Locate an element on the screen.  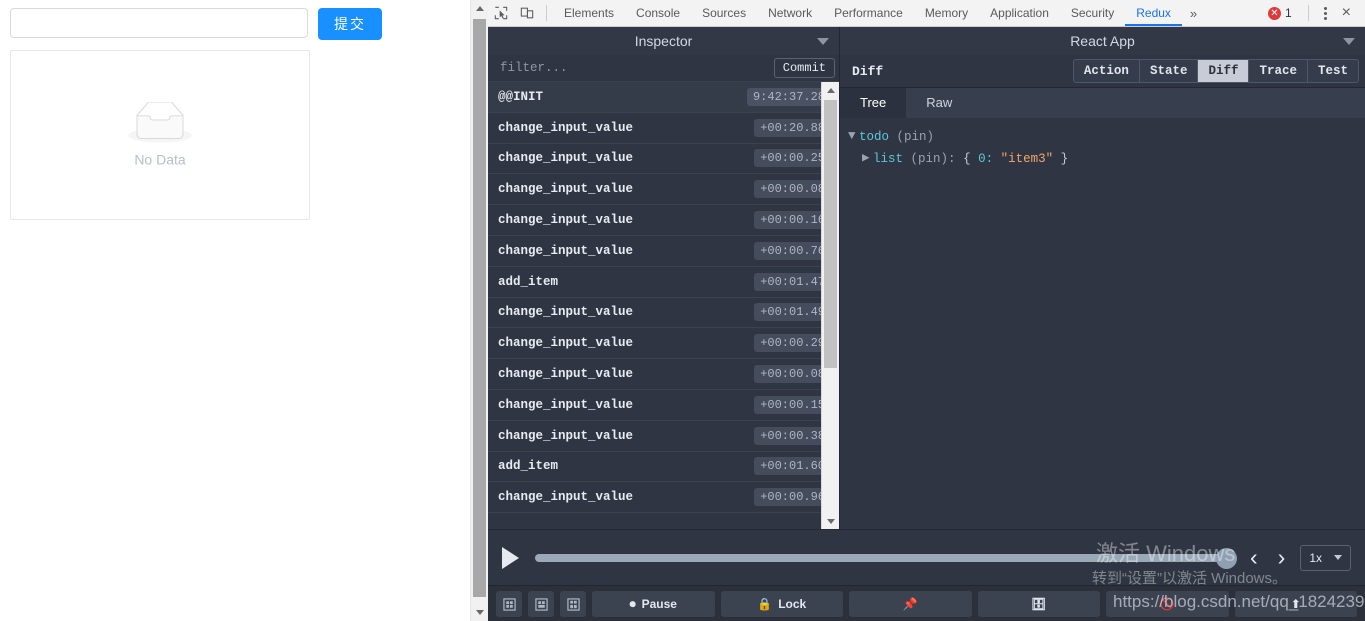
lock-button: 🔒 Lock is located at coordinates (781, 604).